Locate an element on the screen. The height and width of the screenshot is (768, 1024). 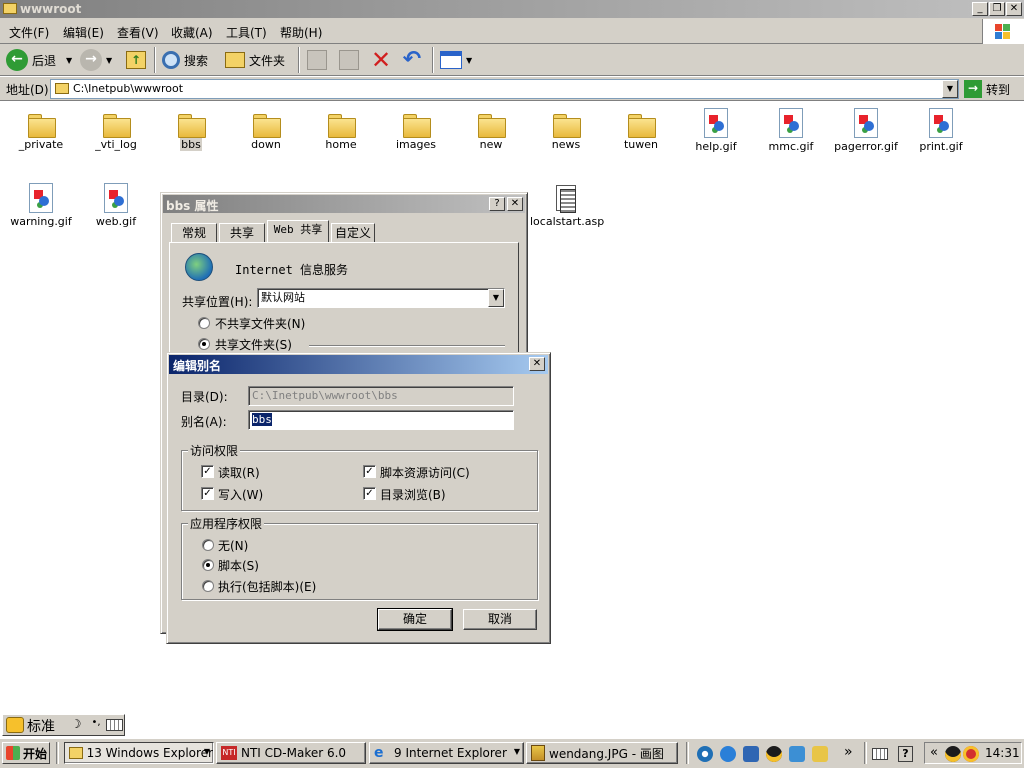
start-label: 开始 is located at coordinates (35, 753).